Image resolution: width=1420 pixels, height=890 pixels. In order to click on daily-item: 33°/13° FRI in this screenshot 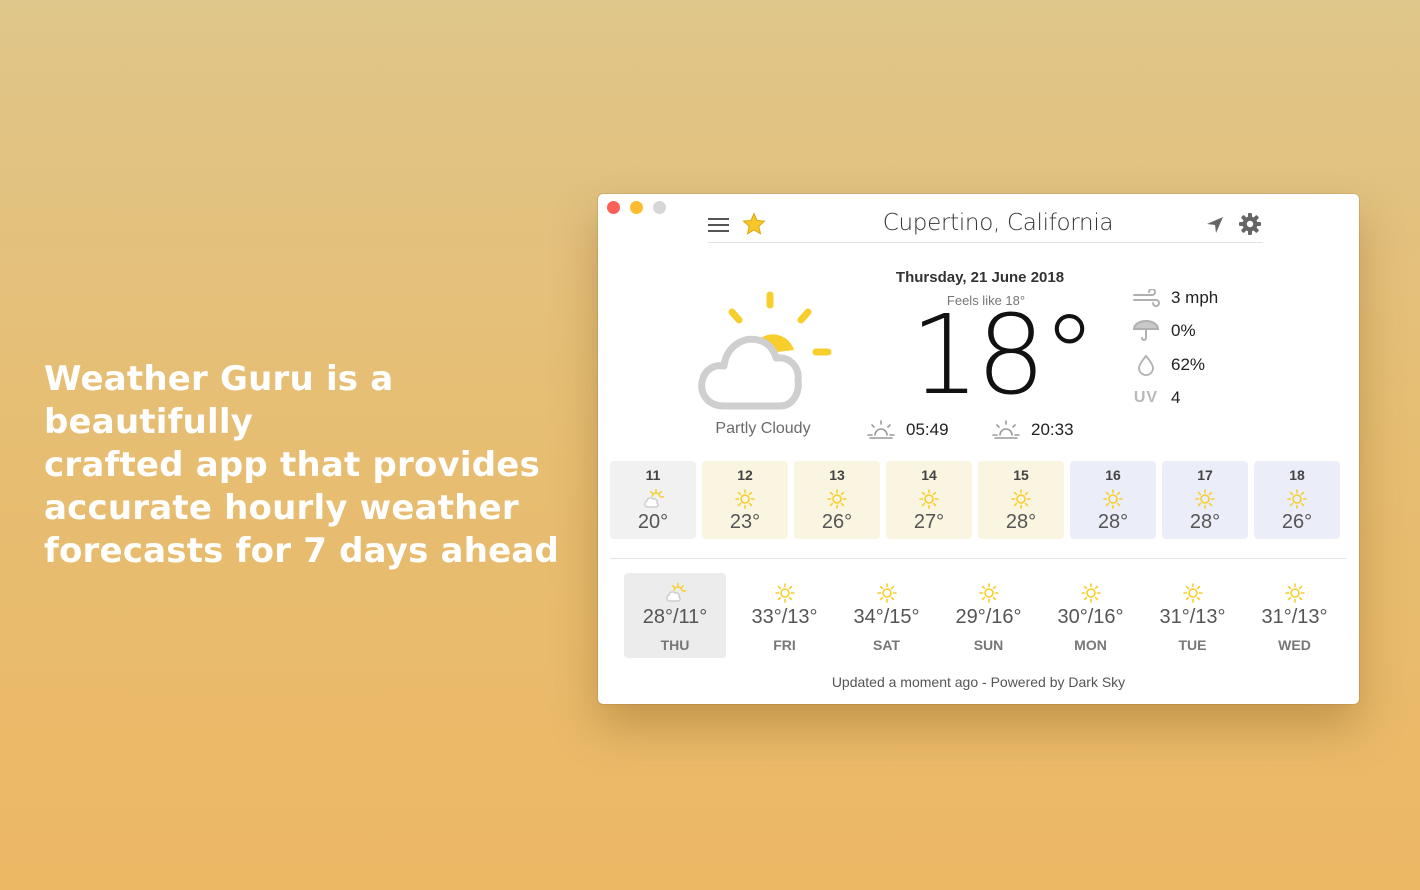, I will do `click(784, 615)`.